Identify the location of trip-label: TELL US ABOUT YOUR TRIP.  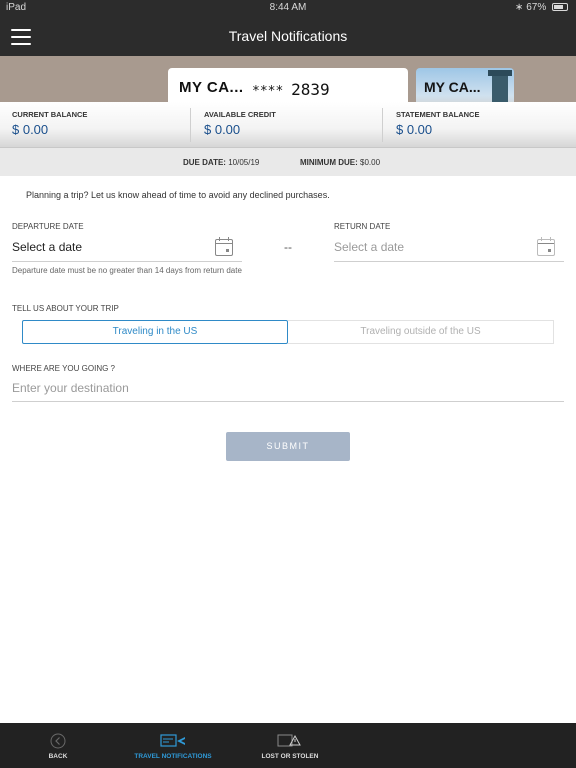
(65, 308).